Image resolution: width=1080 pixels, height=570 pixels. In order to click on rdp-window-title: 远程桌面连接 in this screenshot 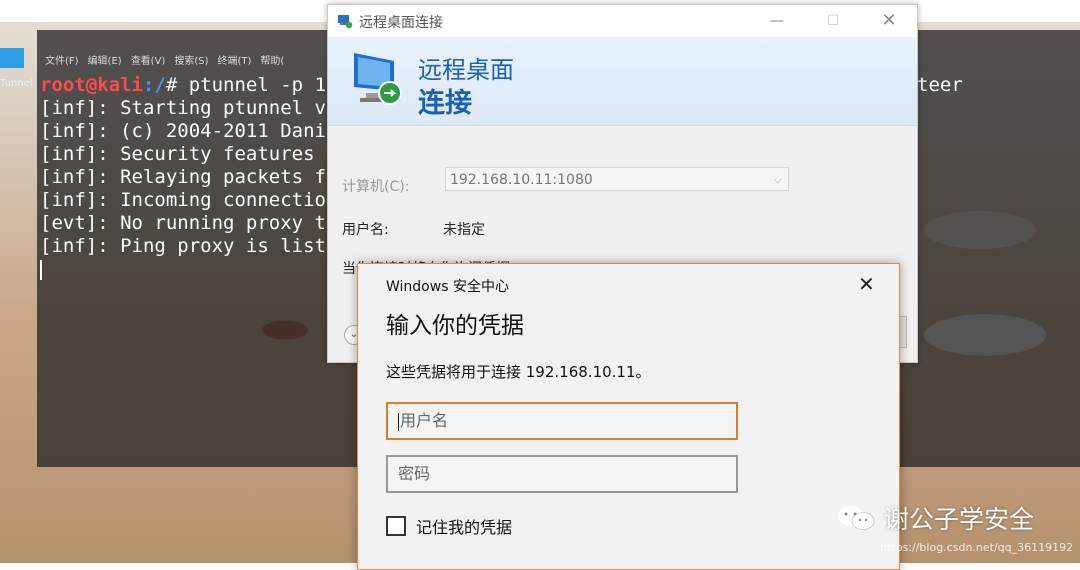, I will do `click(401, 23)`.